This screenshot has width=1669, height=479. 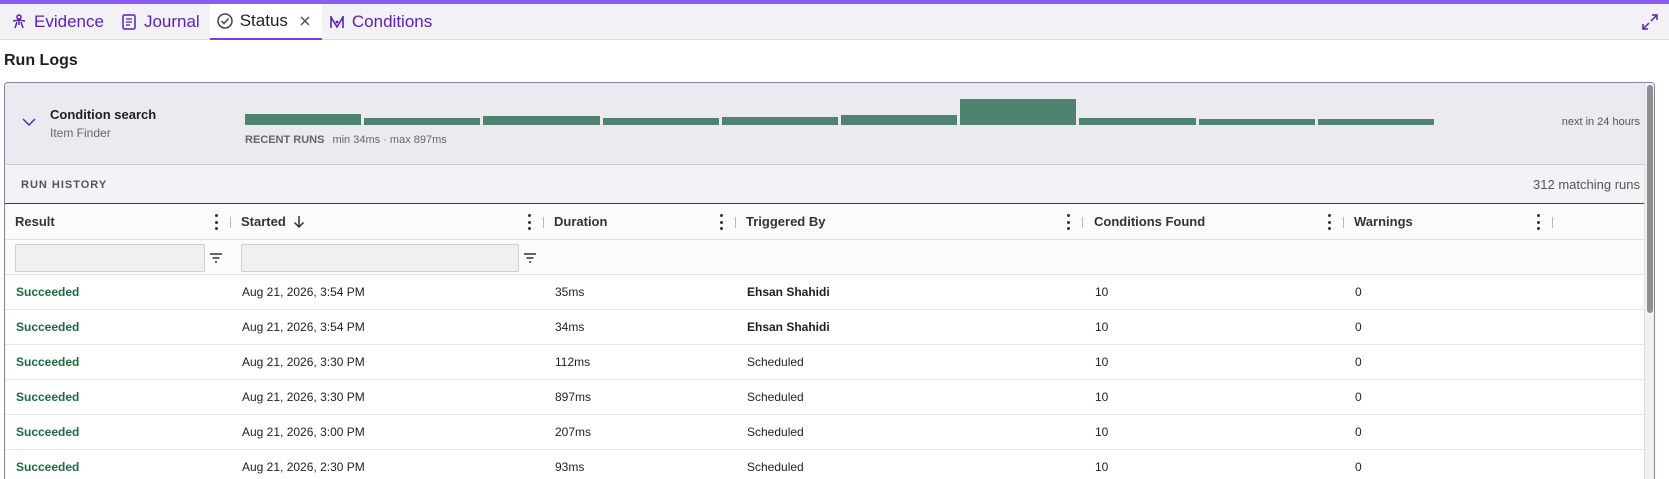 I want to click on column-header-label: Started, so click(x=263, y=221).